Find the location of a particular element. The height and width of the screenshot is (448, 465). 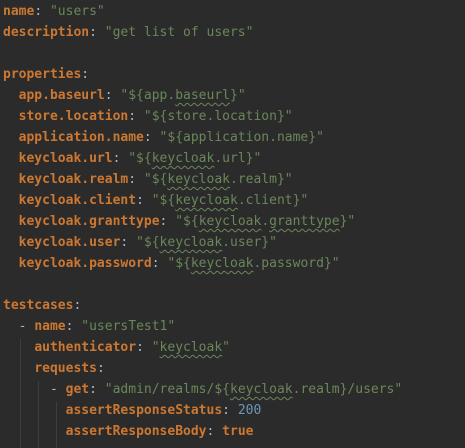

code-line: authenticator: "keycloak" is located at coordinates (116, 347).